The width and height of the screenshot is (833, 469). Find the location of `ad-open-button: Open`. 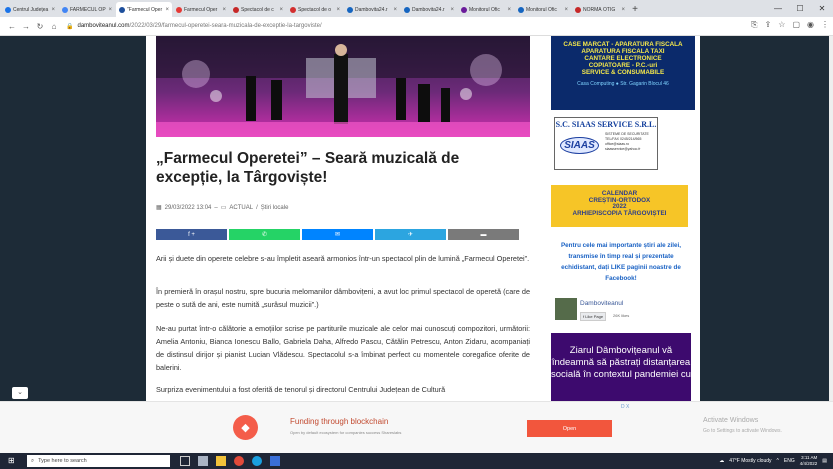

ad-open-button: Open is located at coordinates (569, 428).